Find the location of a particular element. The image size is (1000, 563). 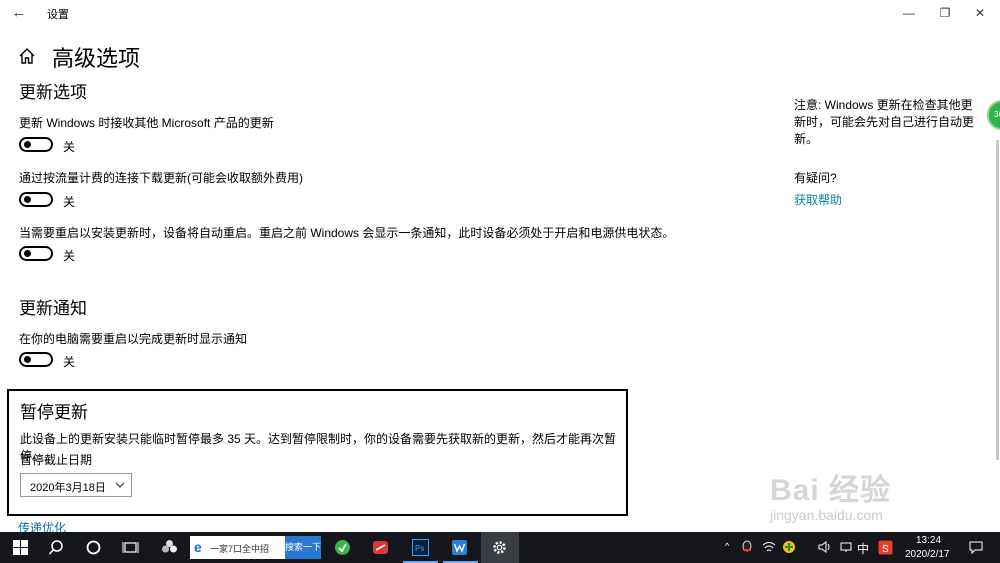

watermark-url: jingyan.baidu.com is located at coordinates (826, 515).